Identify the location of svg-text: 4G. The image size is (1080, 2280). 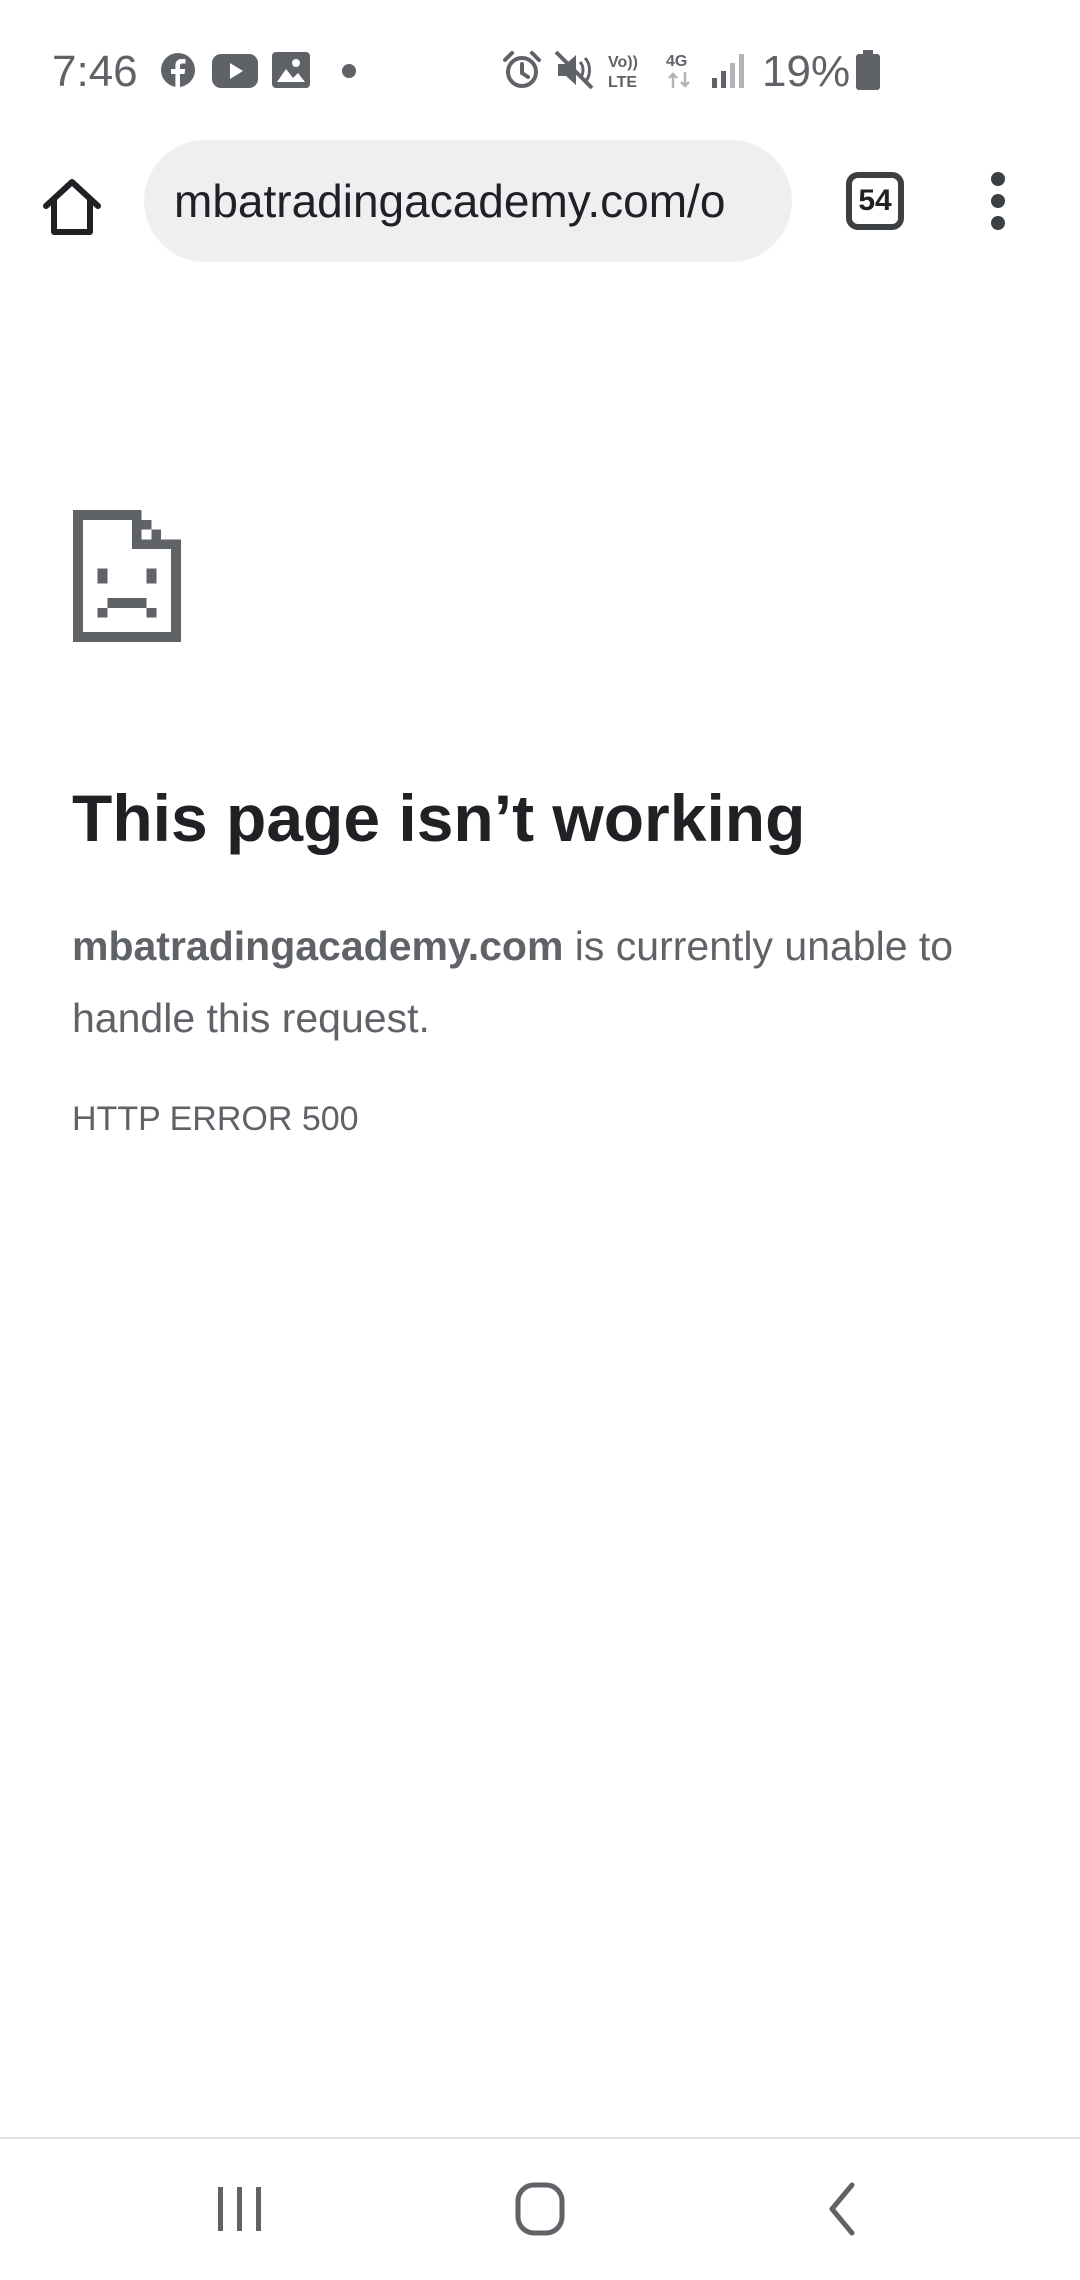
(676, 61).